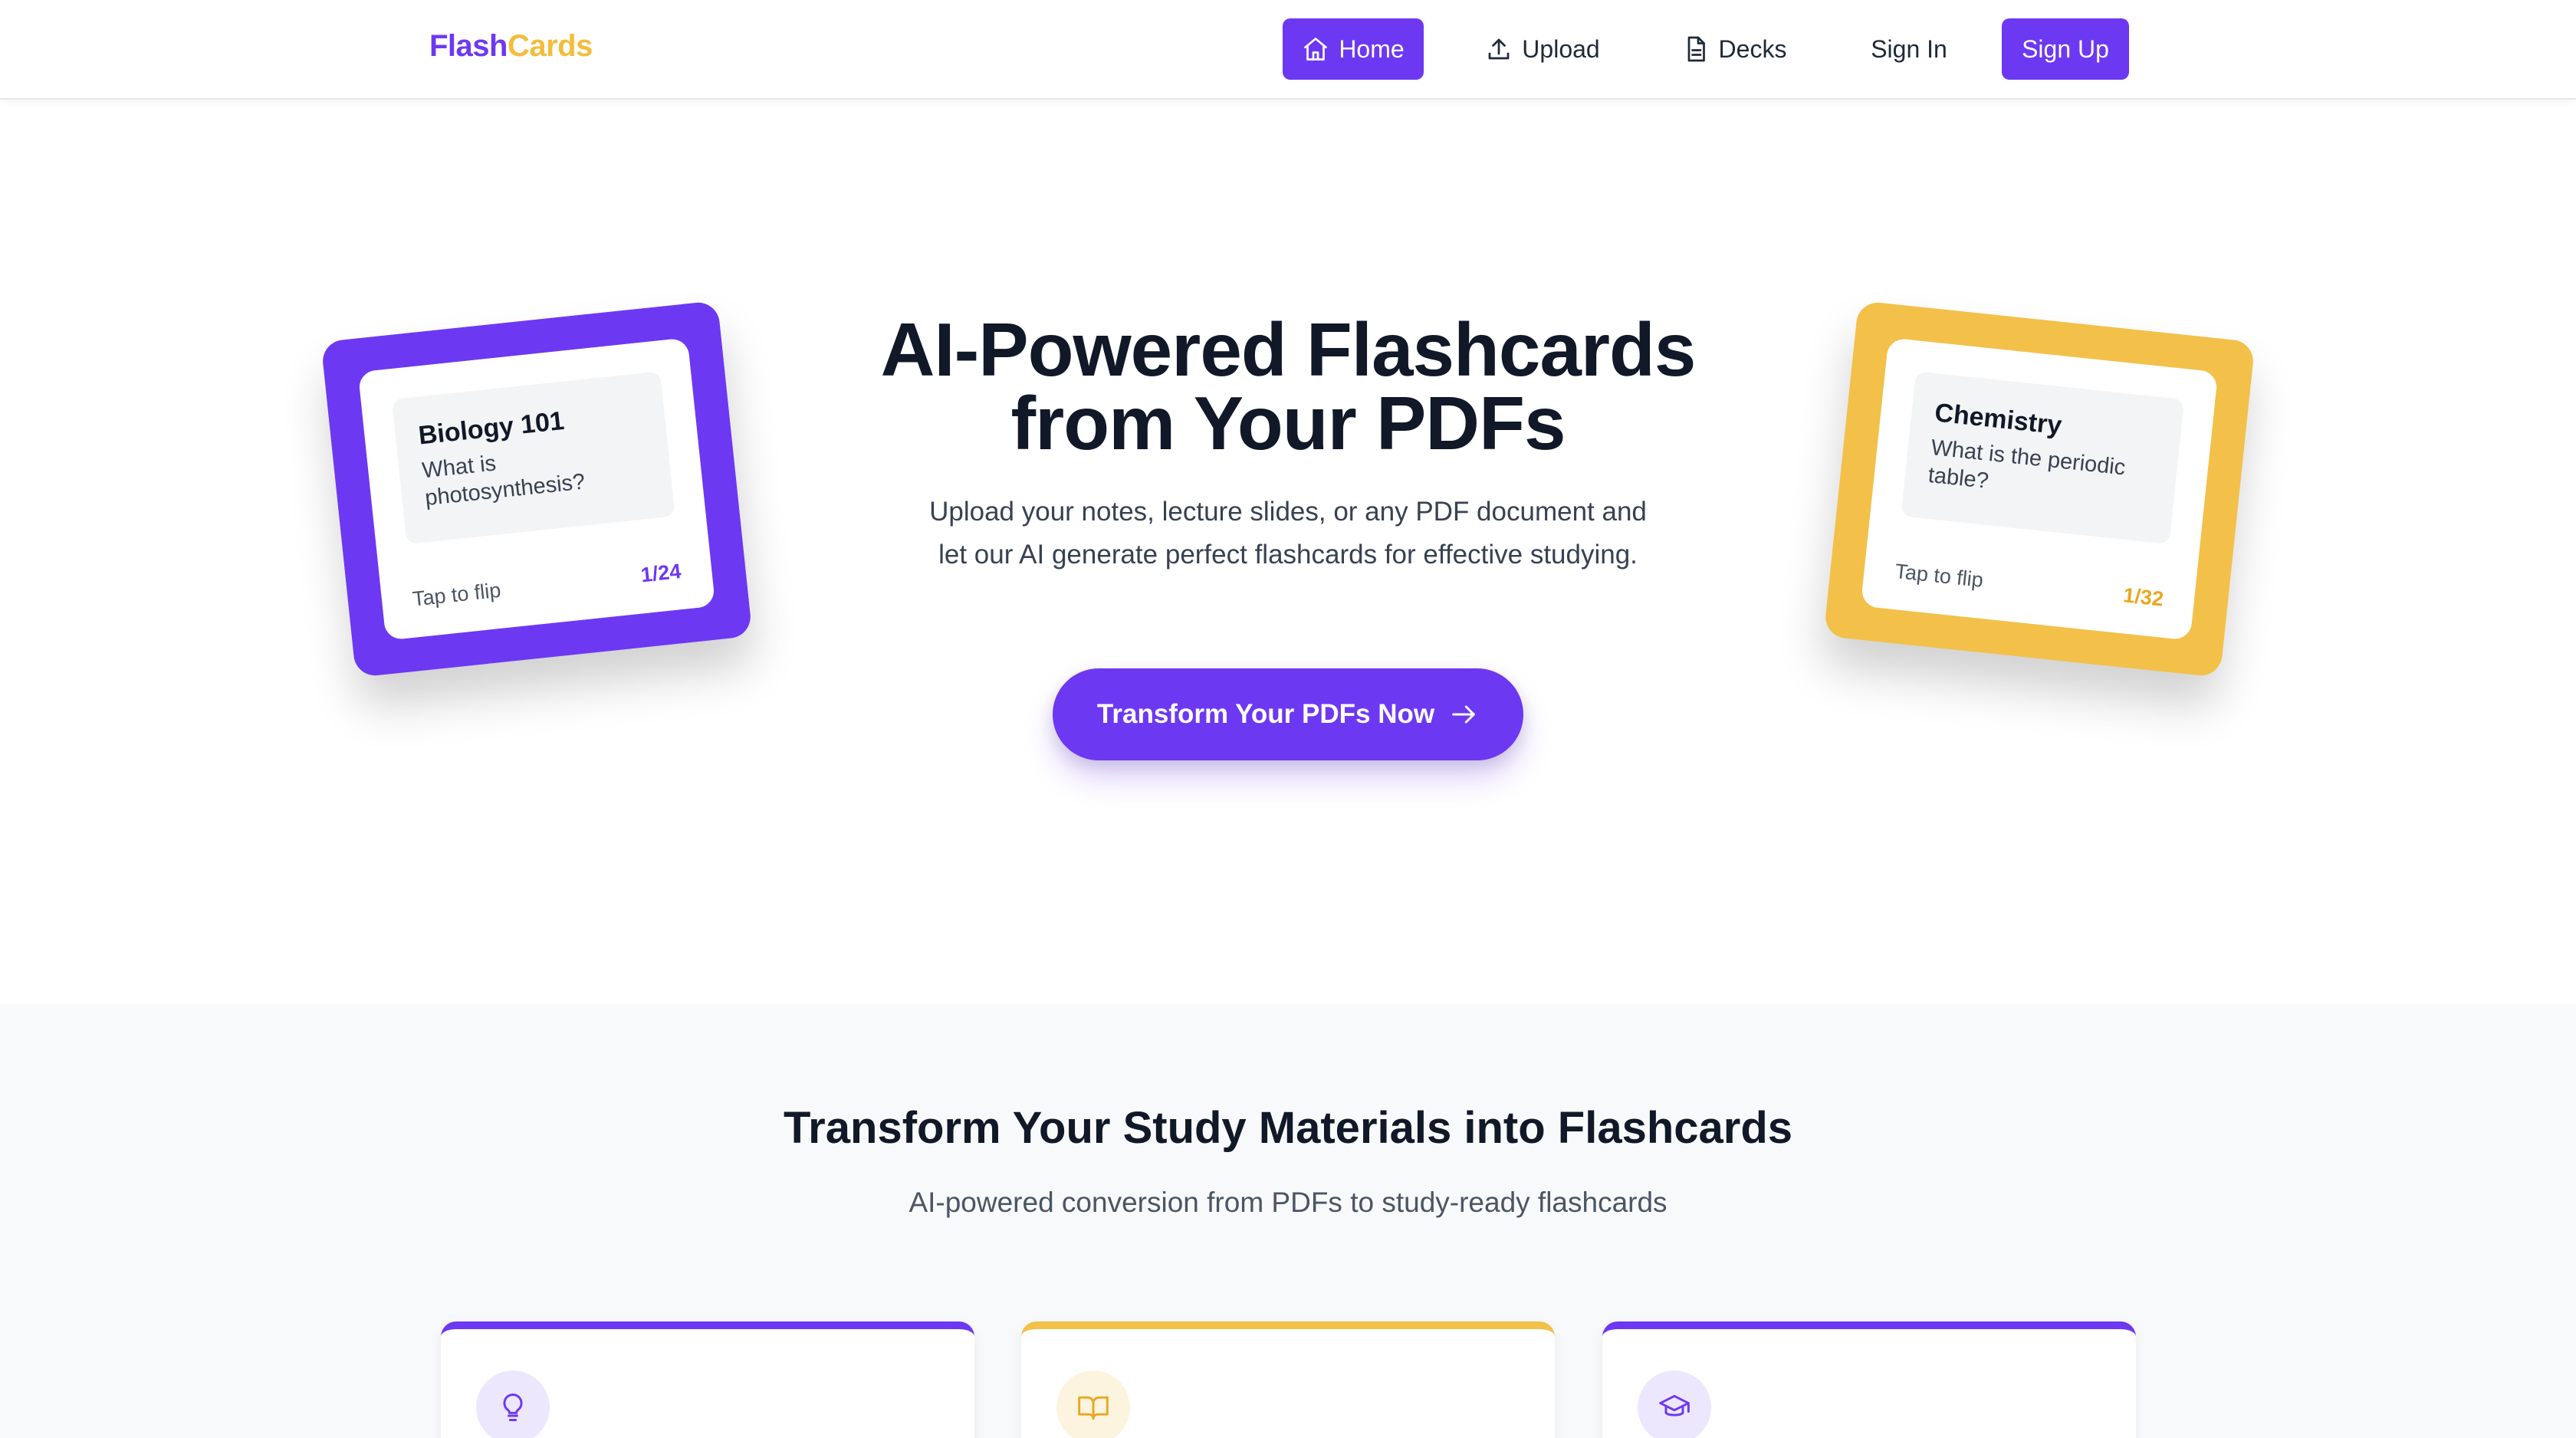 This screenshot has width=2576, height=1438. Describe the element at coordinates (1093, 1408) in the screenshot. I see `open-book-icon` at that location.